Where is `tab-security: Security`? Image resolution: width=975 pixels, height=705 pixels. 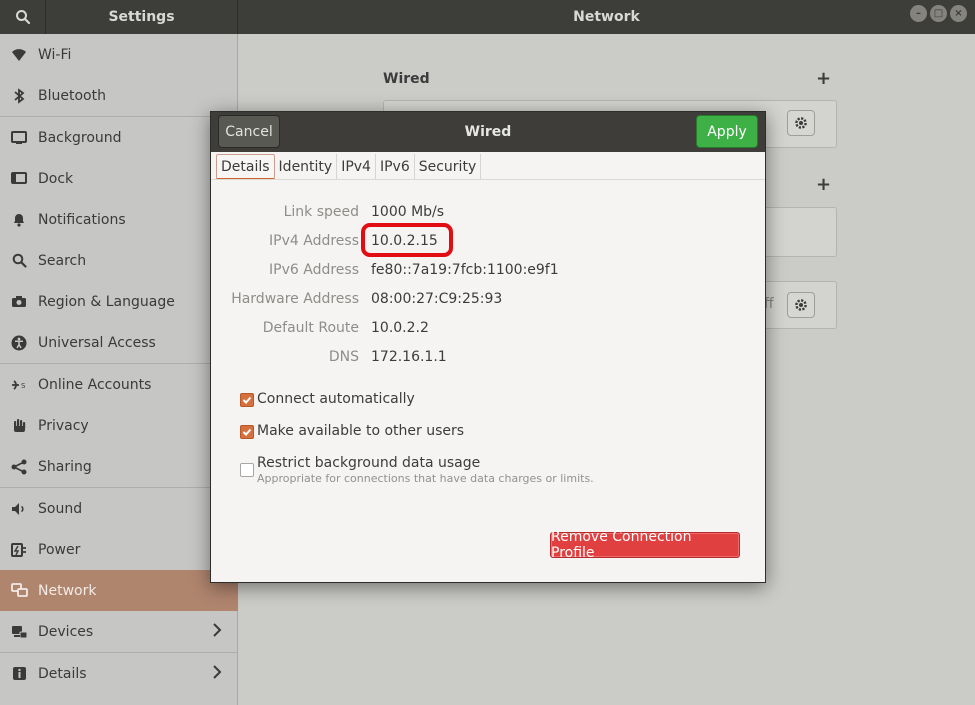
tab-security: Security is located at coordinates (448, 167).